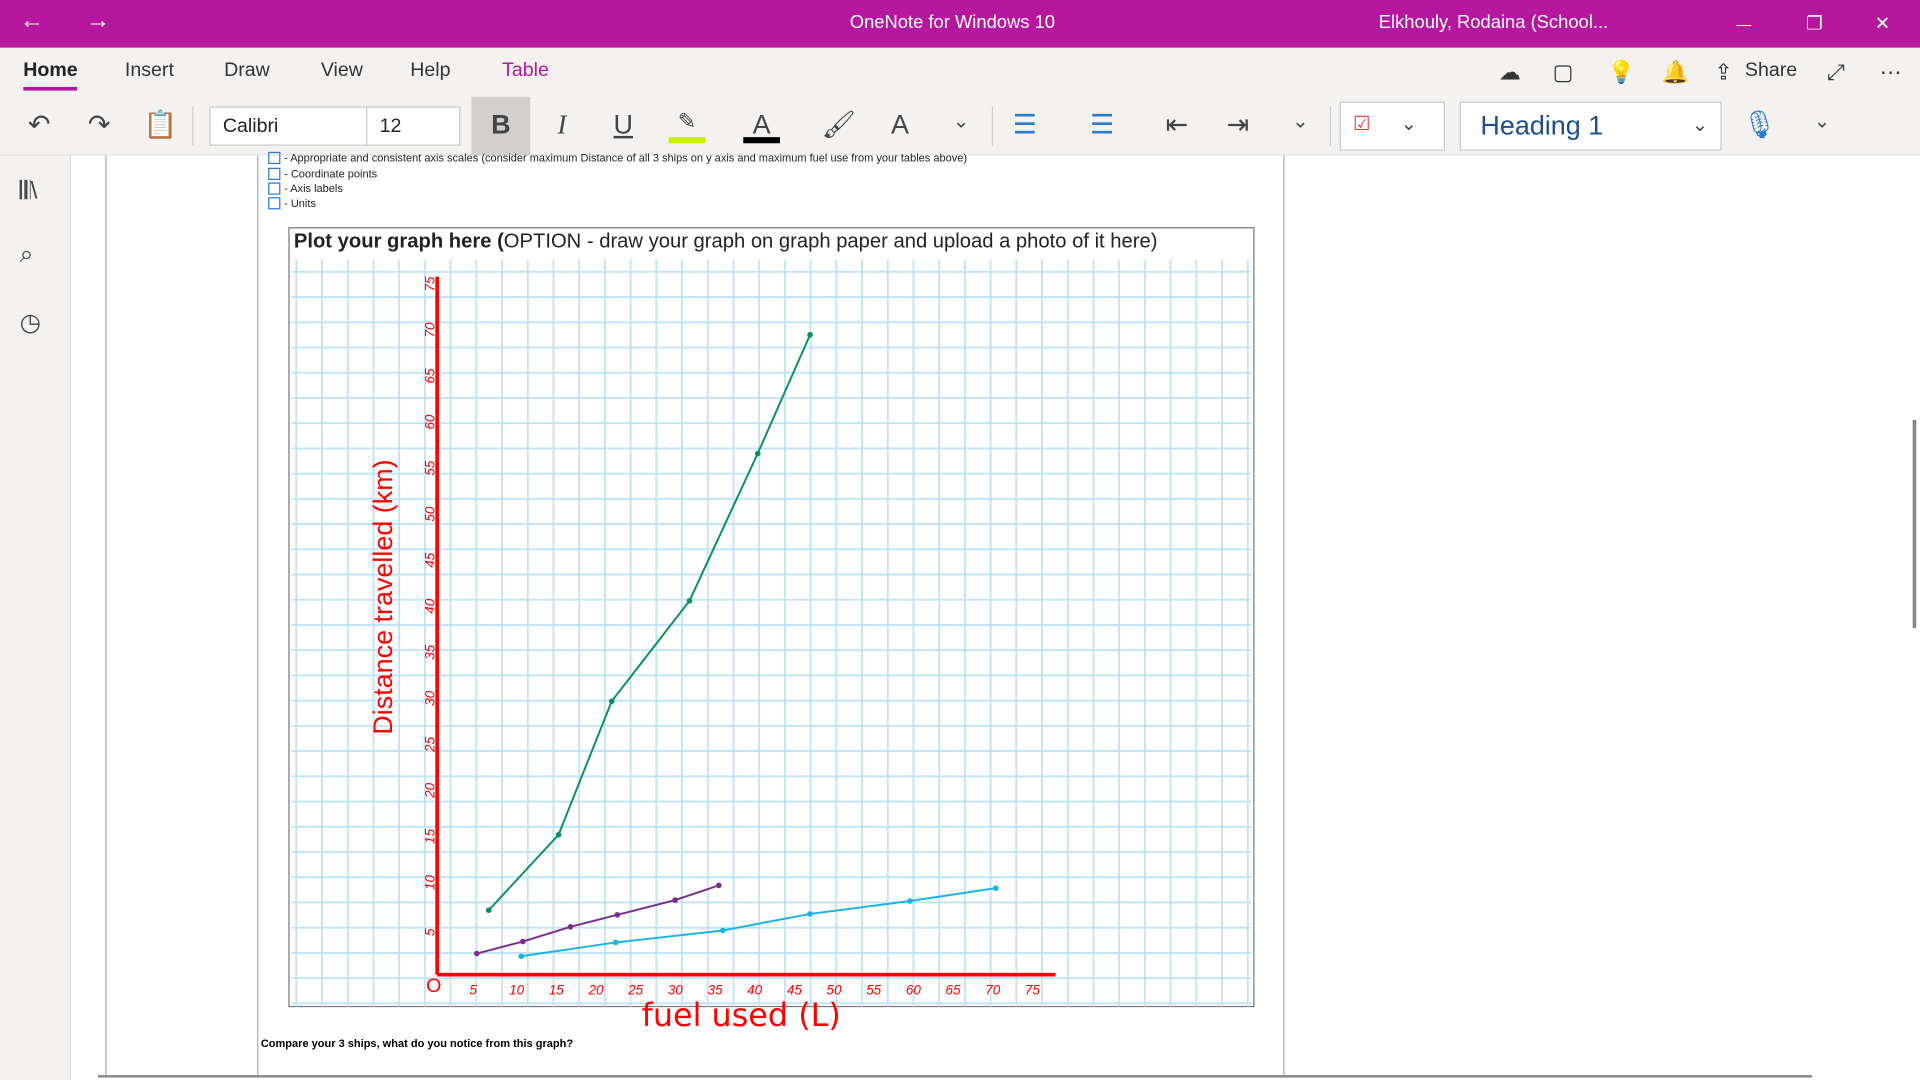 Image resolution: width=1920 pixels, height=1080 pixels. Describe the element at coordinates (1032, 989) in the screenshot. I see `x-tick-label: 75` at that location.